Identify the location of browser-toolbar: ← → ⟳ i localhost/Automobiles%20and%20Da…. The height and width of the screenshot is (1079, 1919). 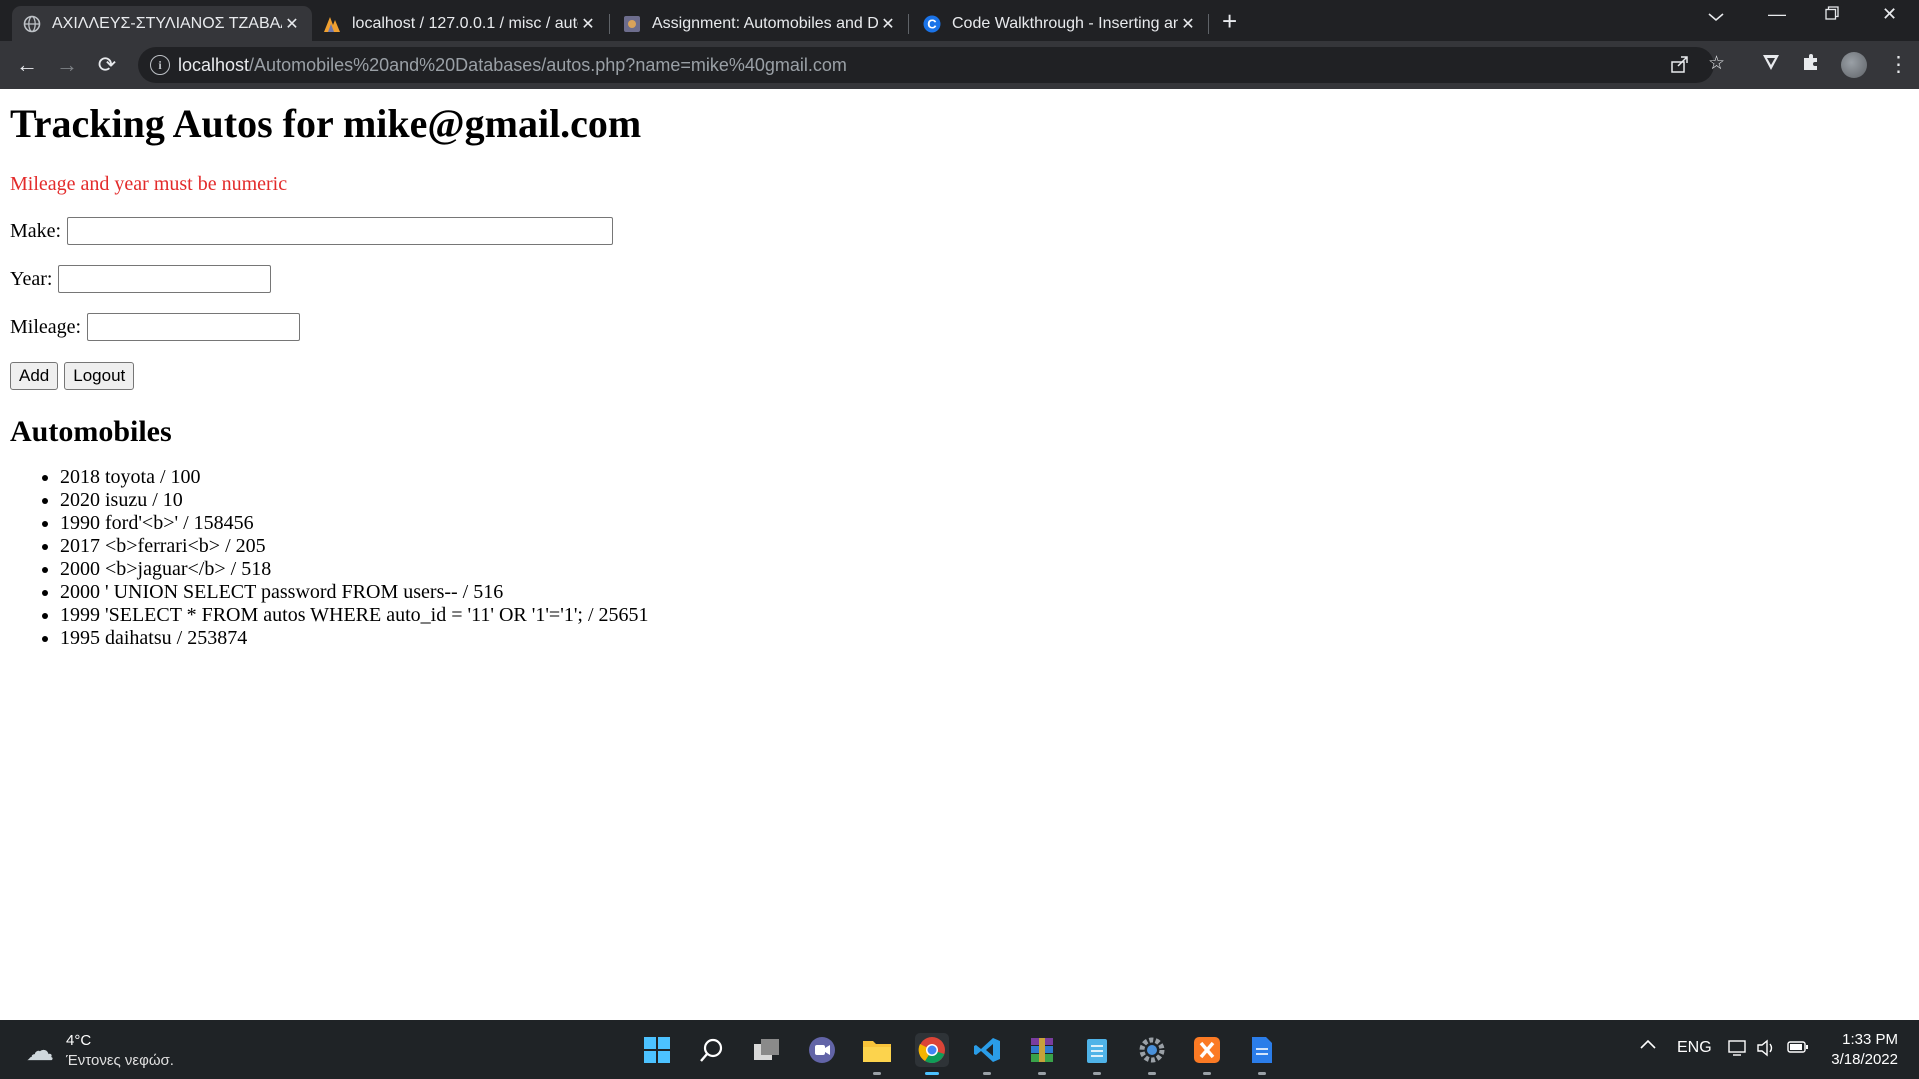
(959, 65).